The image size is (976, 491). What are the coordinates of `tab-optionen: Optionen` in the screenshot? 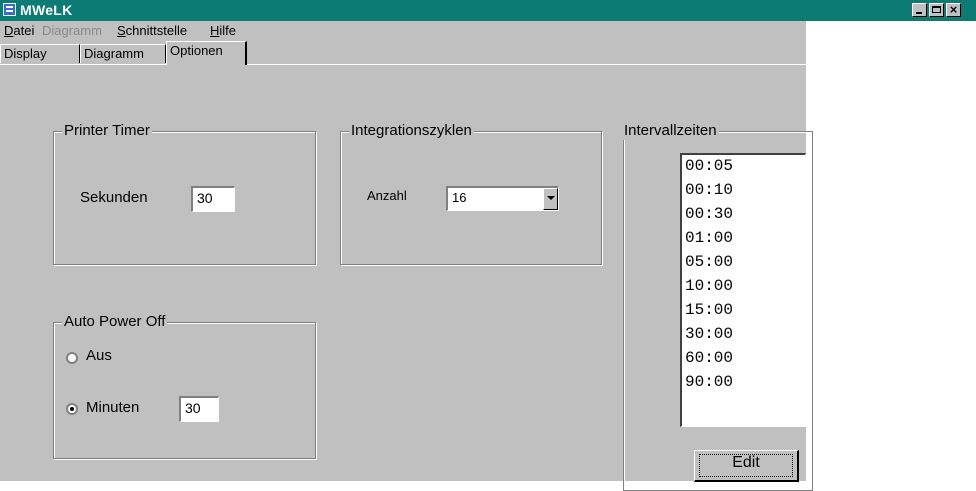 It's located at (206, 53).